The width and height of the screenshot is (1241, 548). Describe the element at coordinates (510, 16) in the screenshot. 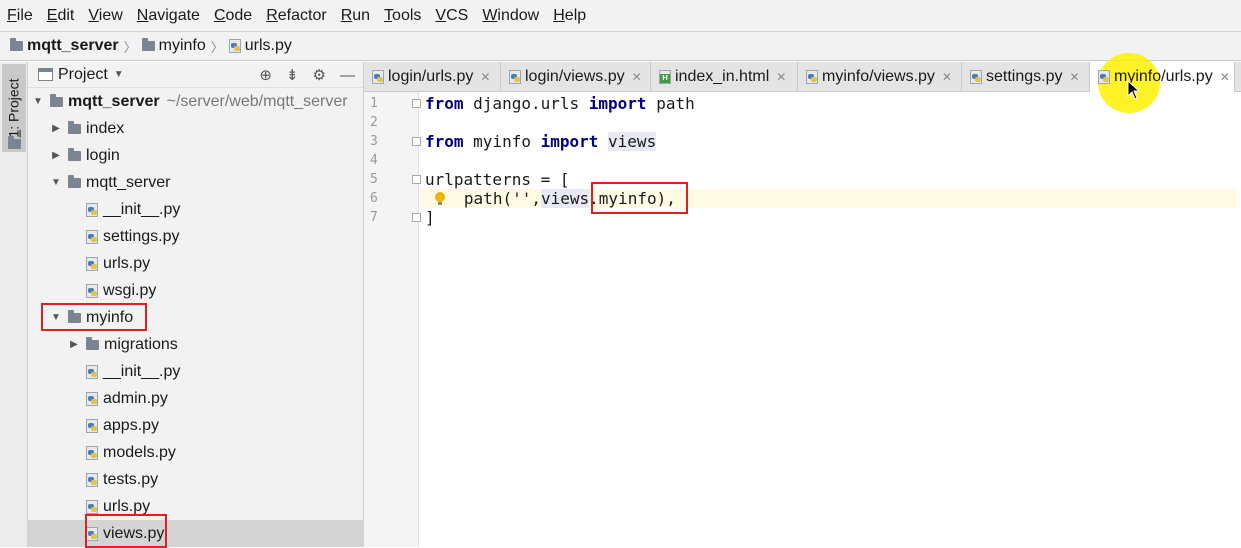

I see `menu-window: Window` at that location.